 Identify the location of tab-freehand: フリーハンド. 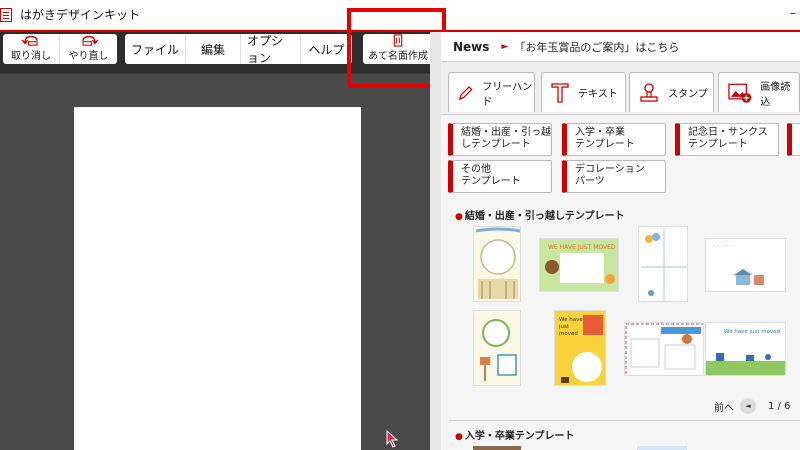
(491, 92).